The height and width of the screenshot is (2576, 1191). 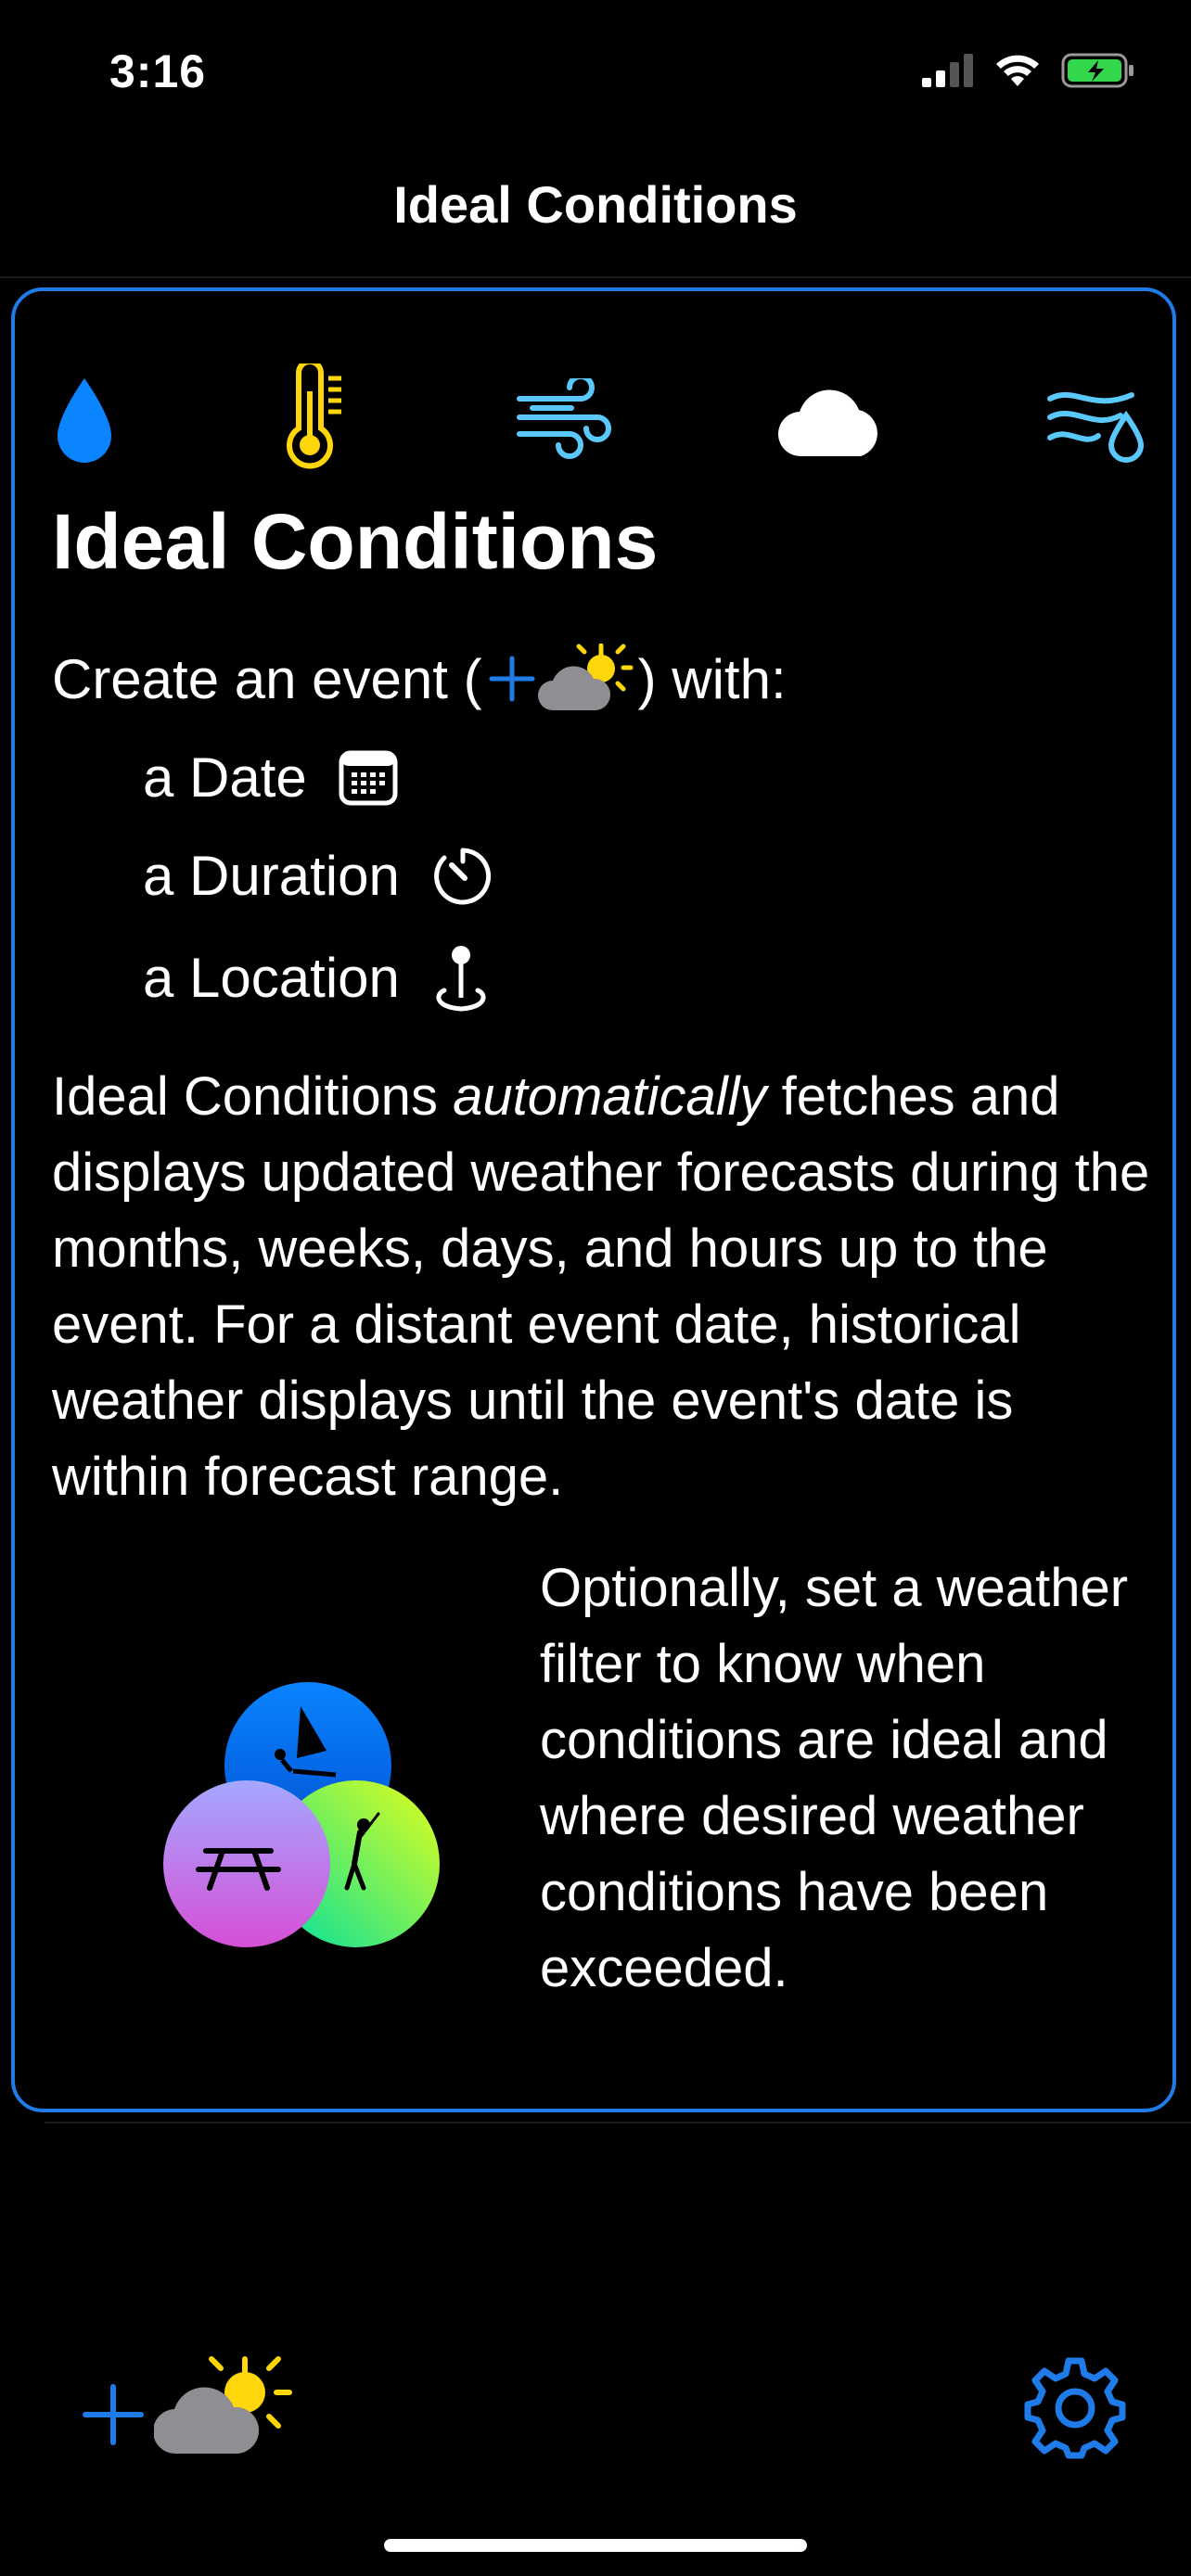 What do you see at coordinates (618, 2123) in the screenshot?
I see `bottom-divider` at bounding box center [618, 2123].